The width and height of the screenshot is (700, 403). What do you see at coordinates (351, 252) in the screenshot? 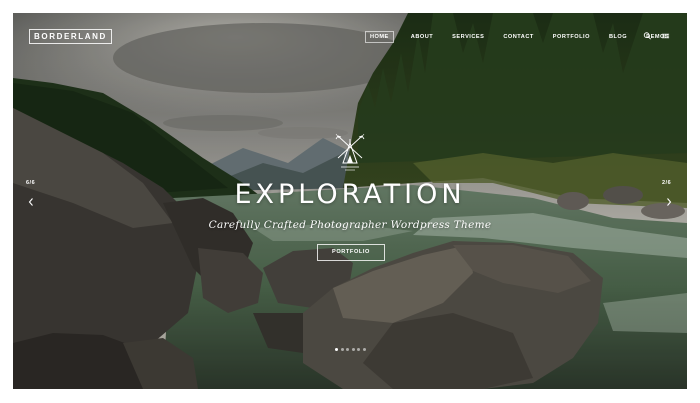
I see `portfolio-button: PORTFOLIO` at bounding box center [351, 252].